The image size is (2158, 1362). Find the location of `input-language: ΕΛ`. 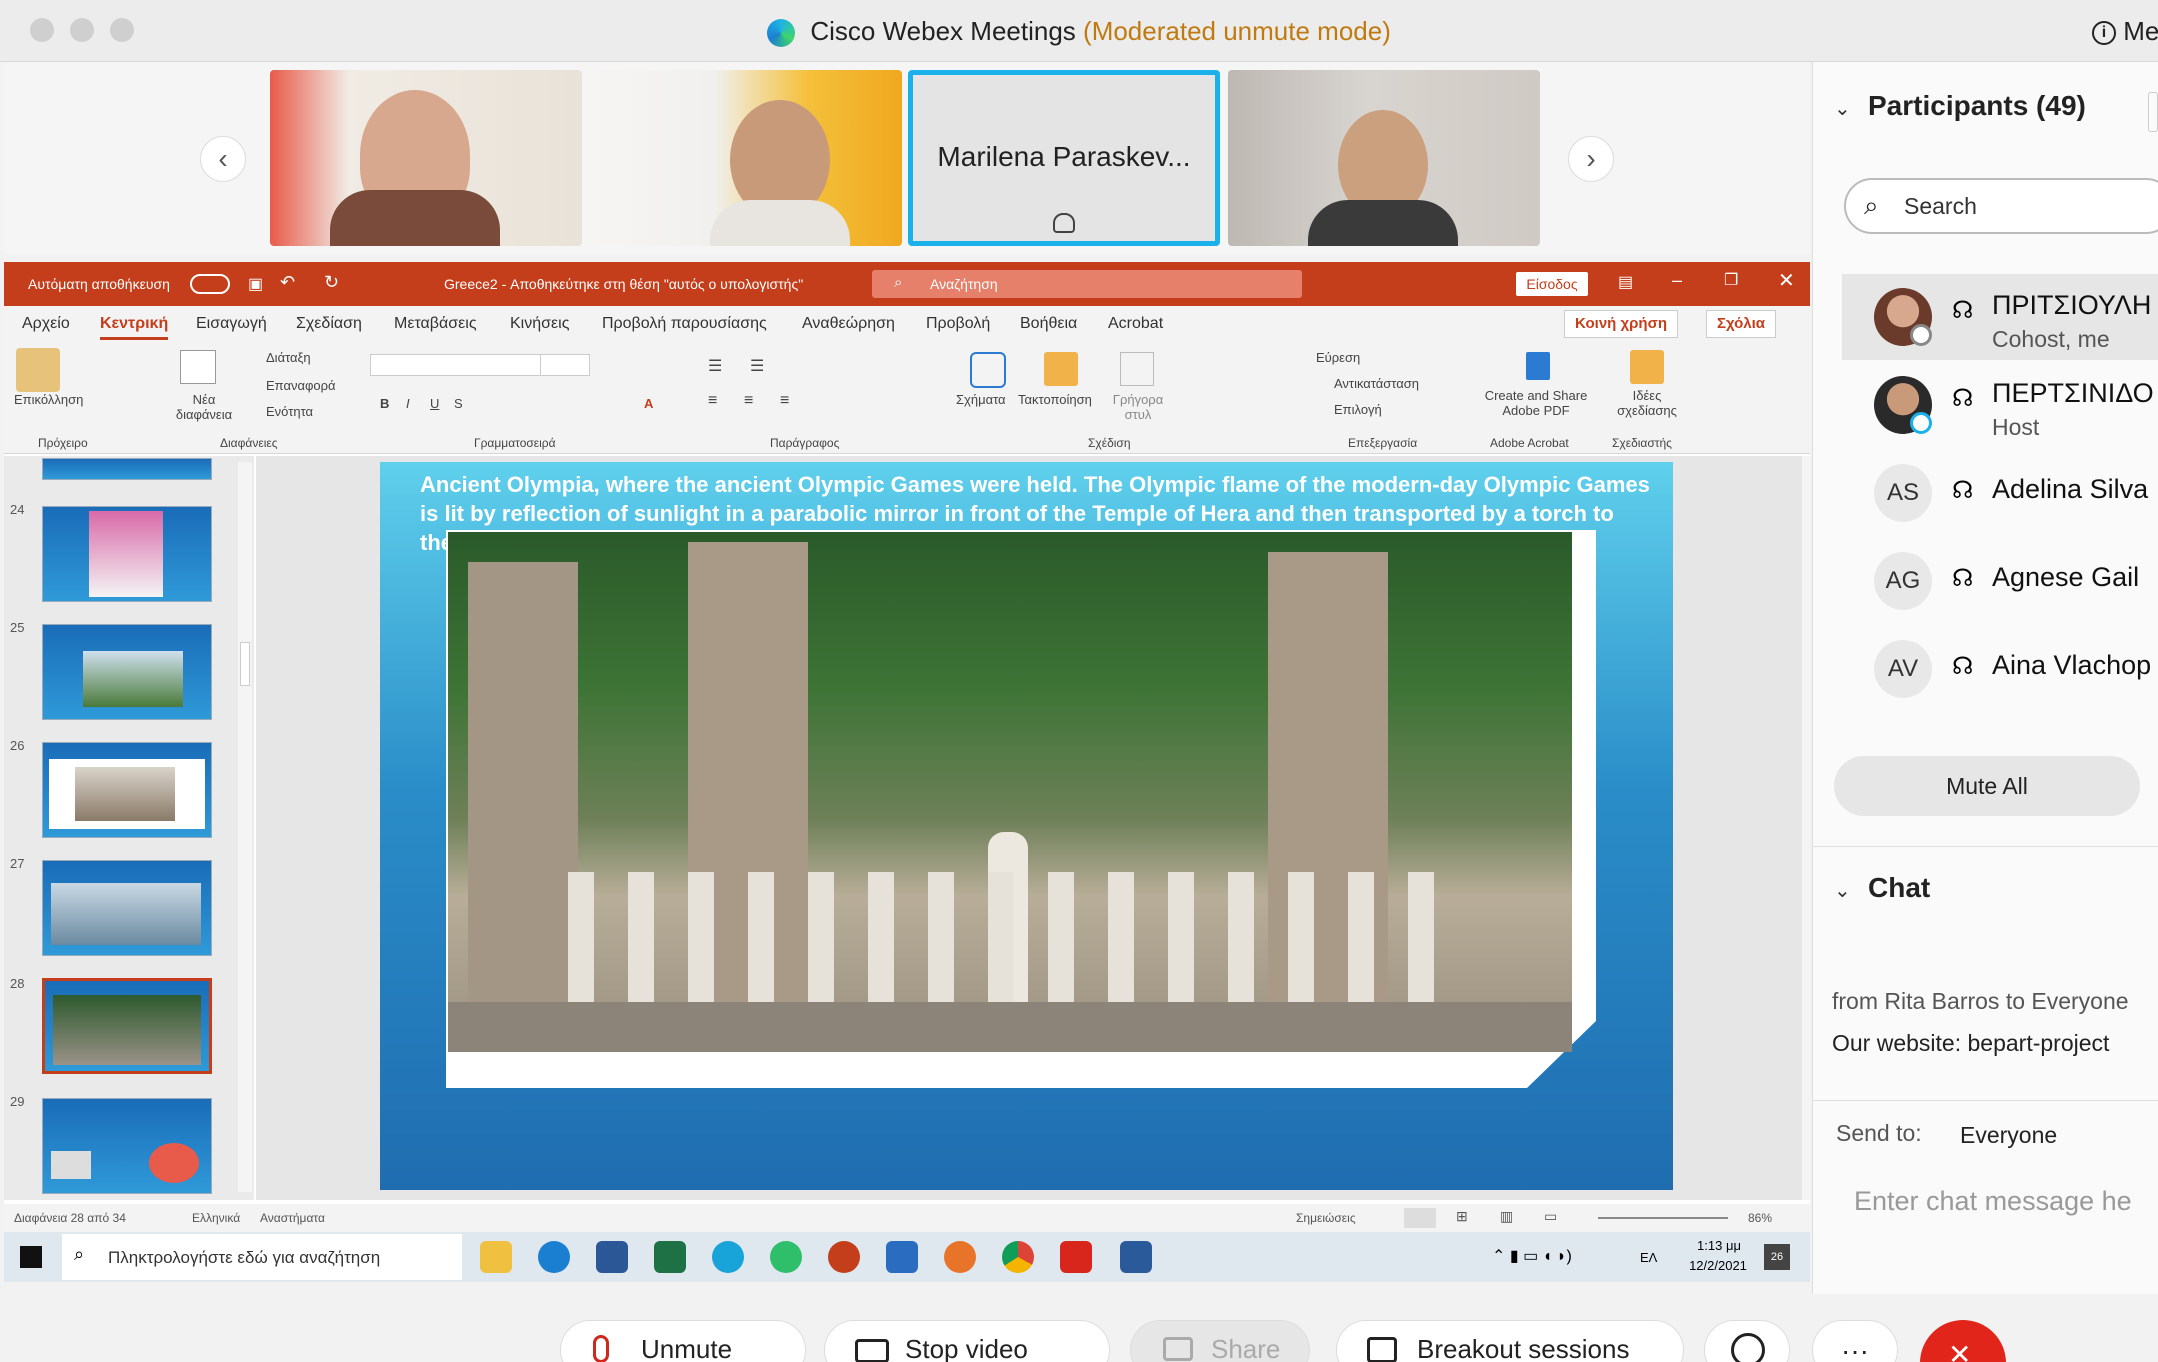

input-language: ΕΛ is located at coordinates (1648, 1257).